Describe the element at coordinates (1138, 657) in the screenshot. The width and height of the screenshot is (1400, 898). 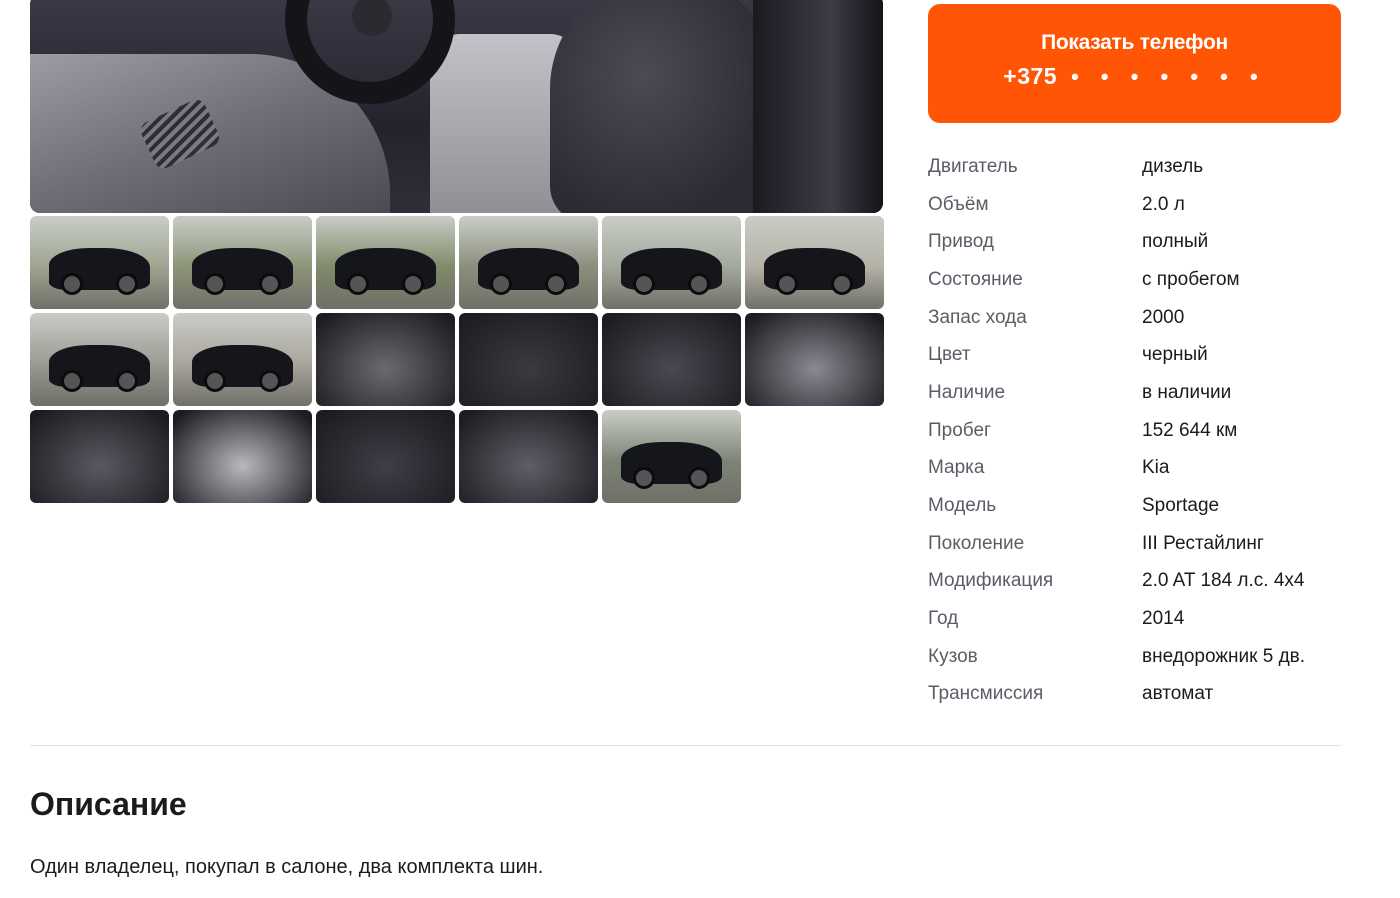
I see `spec-row: Кузов внедорожник 5 дв.` at that location.